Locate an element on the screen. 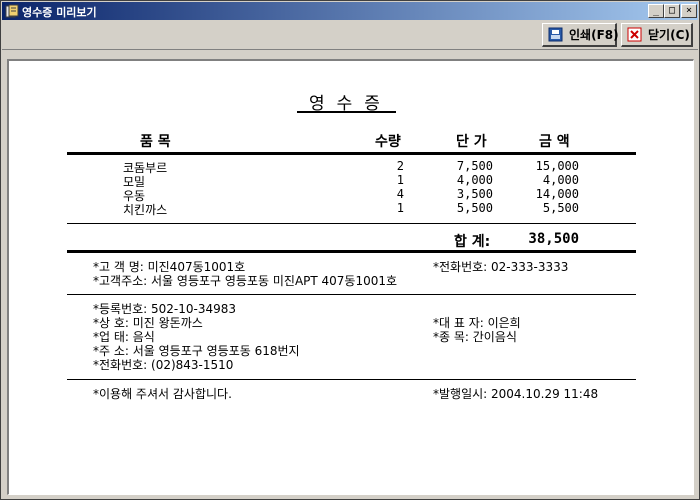 The height and width of the screenshot is (500, 700). customer-address: *고객주소: 서울 영등포구 영등포동 미진APT 407동1001호 is located at coordinates (245, 281).